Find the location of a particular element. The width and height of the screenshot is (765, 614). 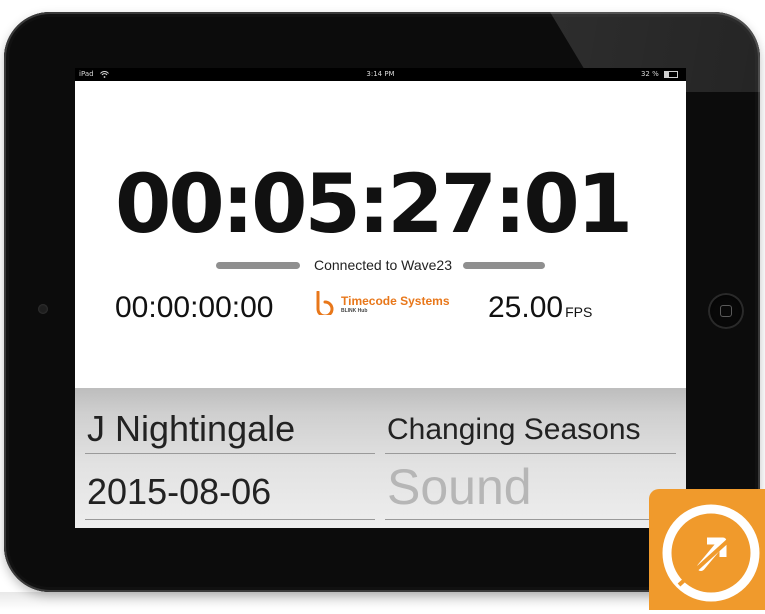

status-bar: iPad 3:14 PM 32 % is located at coordinates (380, 74).